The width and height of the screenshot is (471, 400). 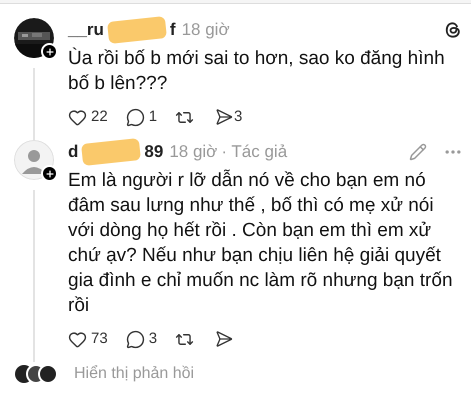 I want to click on username: f, so click(x=173, y=30).